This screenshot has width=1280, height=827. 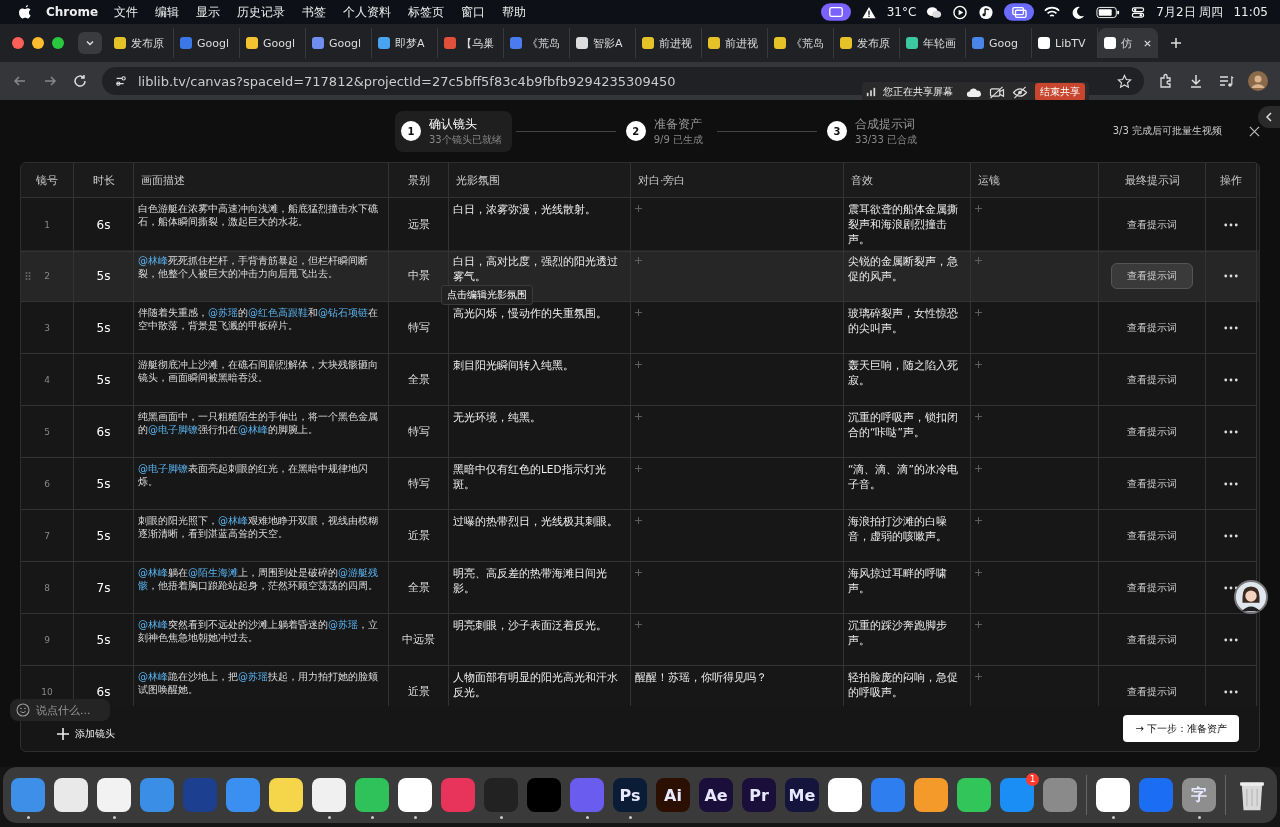 I want to click on step: 2 准备资产 9/9 已生成, so click(x=666, y=131).